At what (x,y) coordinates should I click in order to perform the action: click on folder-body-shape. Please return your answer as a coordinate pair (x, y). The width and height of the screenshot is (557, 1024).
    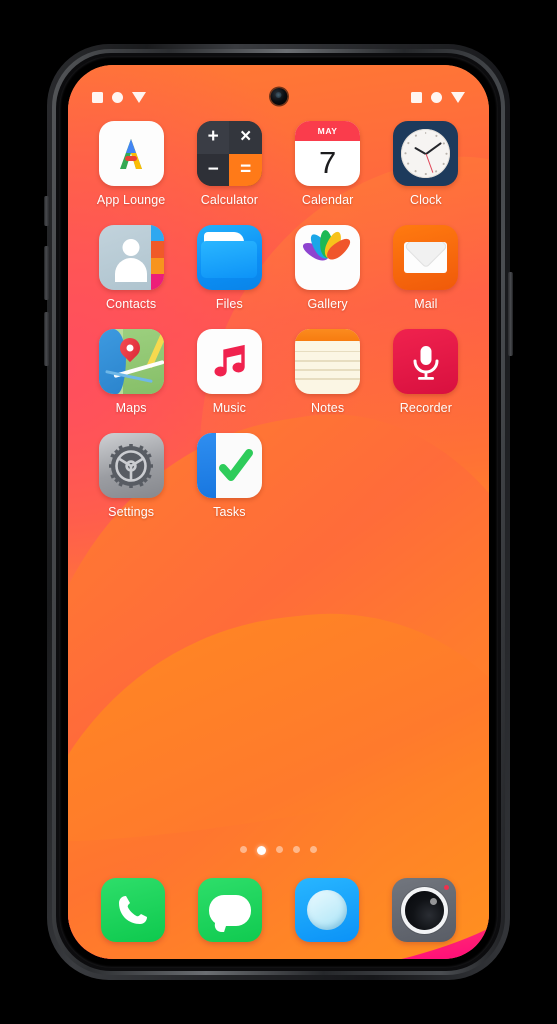
    Looking at the image, I should click on (229, 259).